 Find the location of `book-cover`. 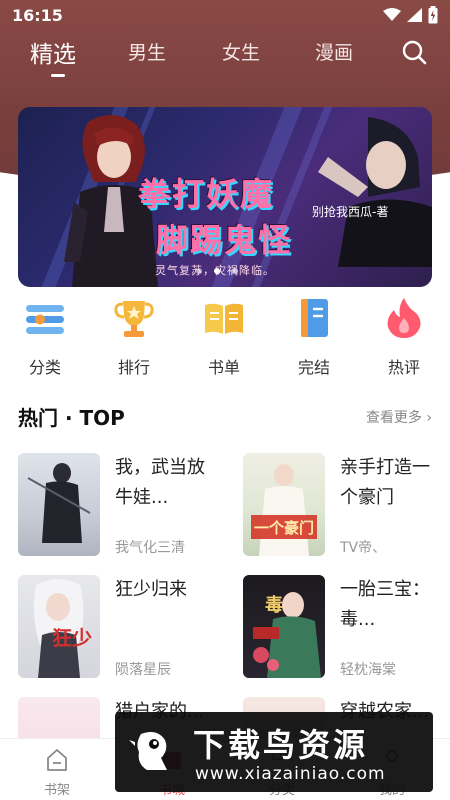

book-cover is located at coordinates (59, 504).